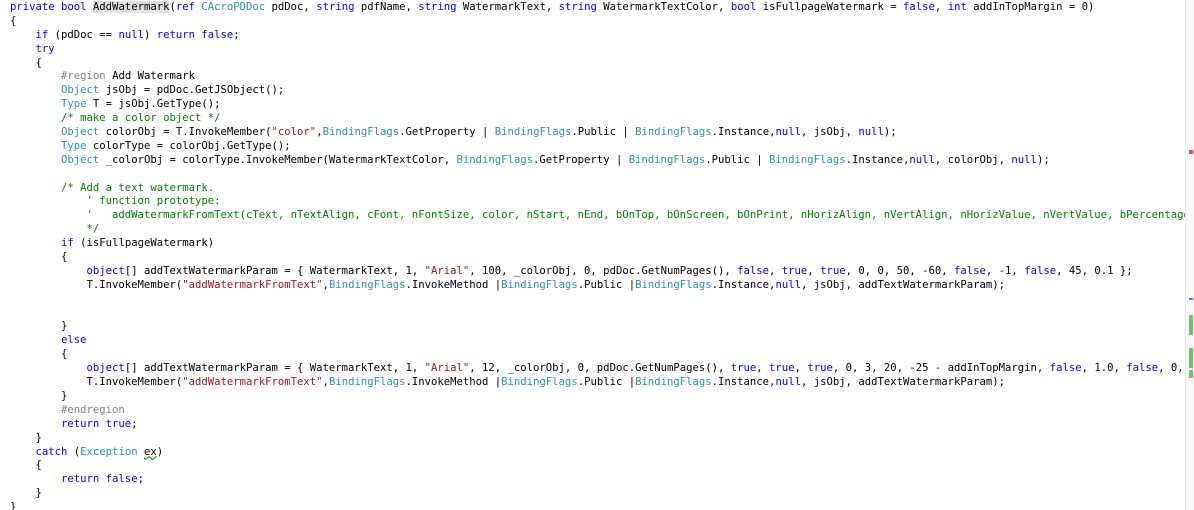 The height and width of the screenshot is (510, 1194). Describe the element at coordinates (598, 147) in the screenshot. I see `code-line: Type colorType = colorObj.GetType();` at that location.